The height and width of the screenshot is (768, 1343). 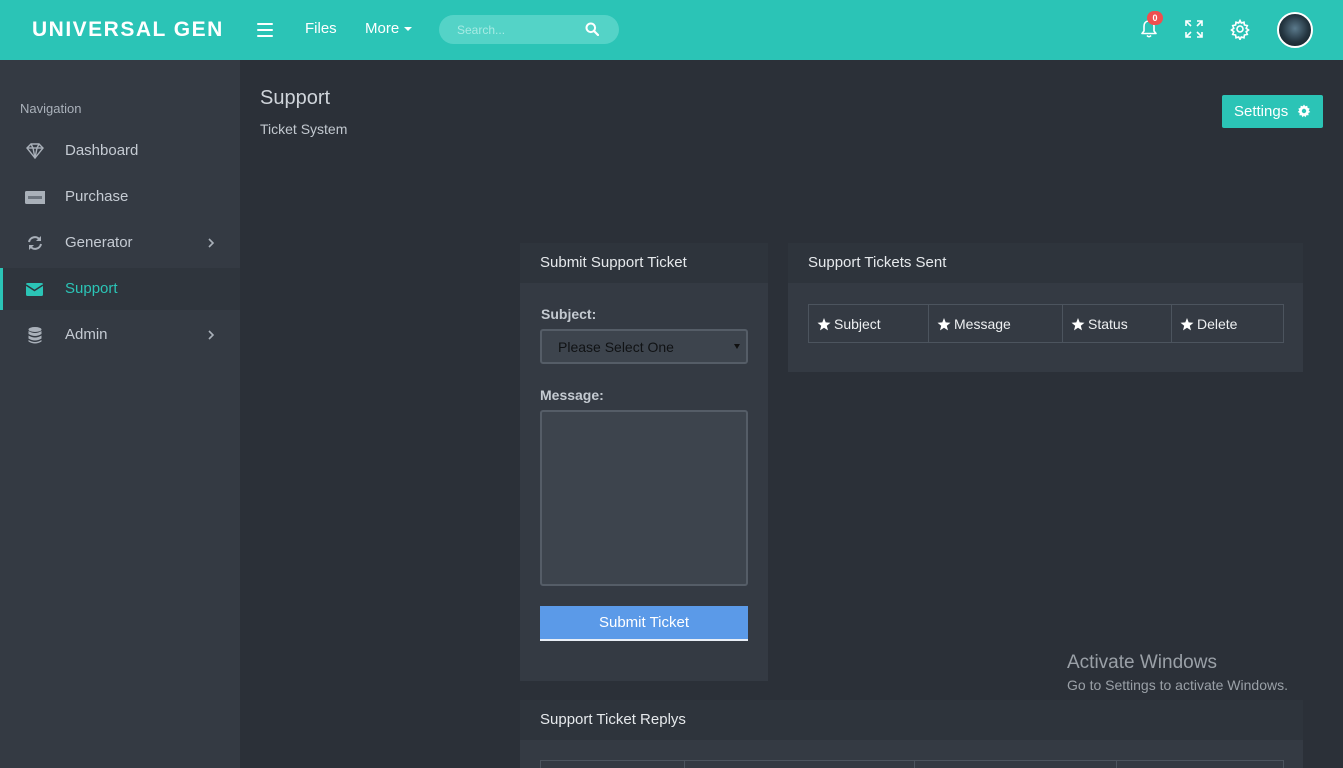 I want to click on sidebar-item-label: Support, so click(x=91, y=288).